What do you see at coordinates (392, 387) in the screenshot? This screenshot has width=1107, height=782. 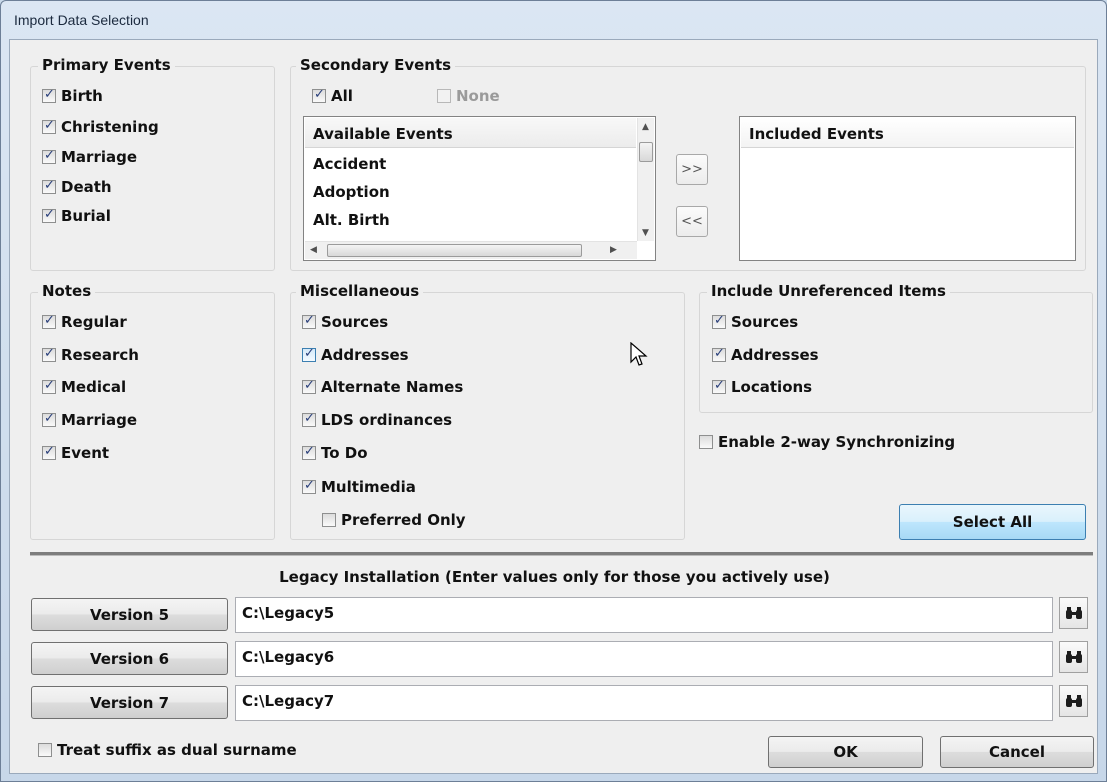 I see `checkbox-label: Alternate Names` at bounding box center [392, 387].